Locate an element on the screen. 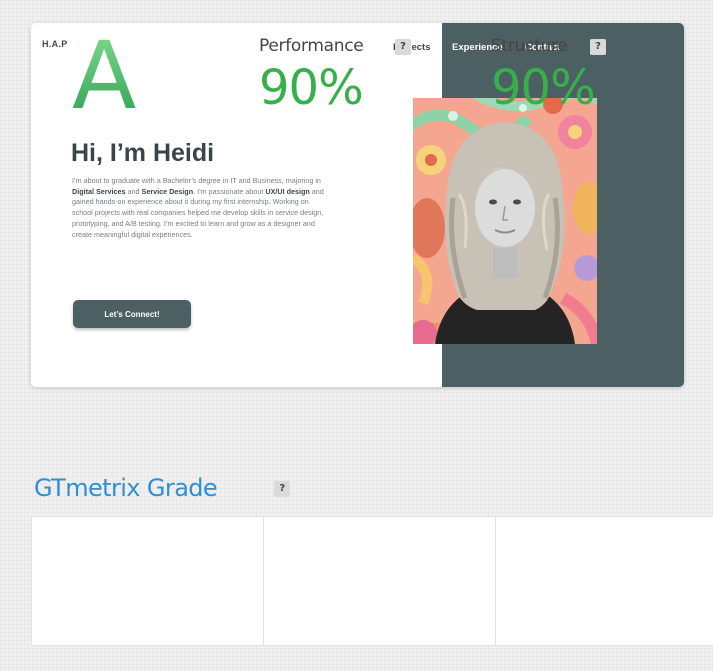 This screenshot has width=713, height=671. gtmetrix-grade-heading: GTmetrix Grade ? is located at coordinates (162, 488).